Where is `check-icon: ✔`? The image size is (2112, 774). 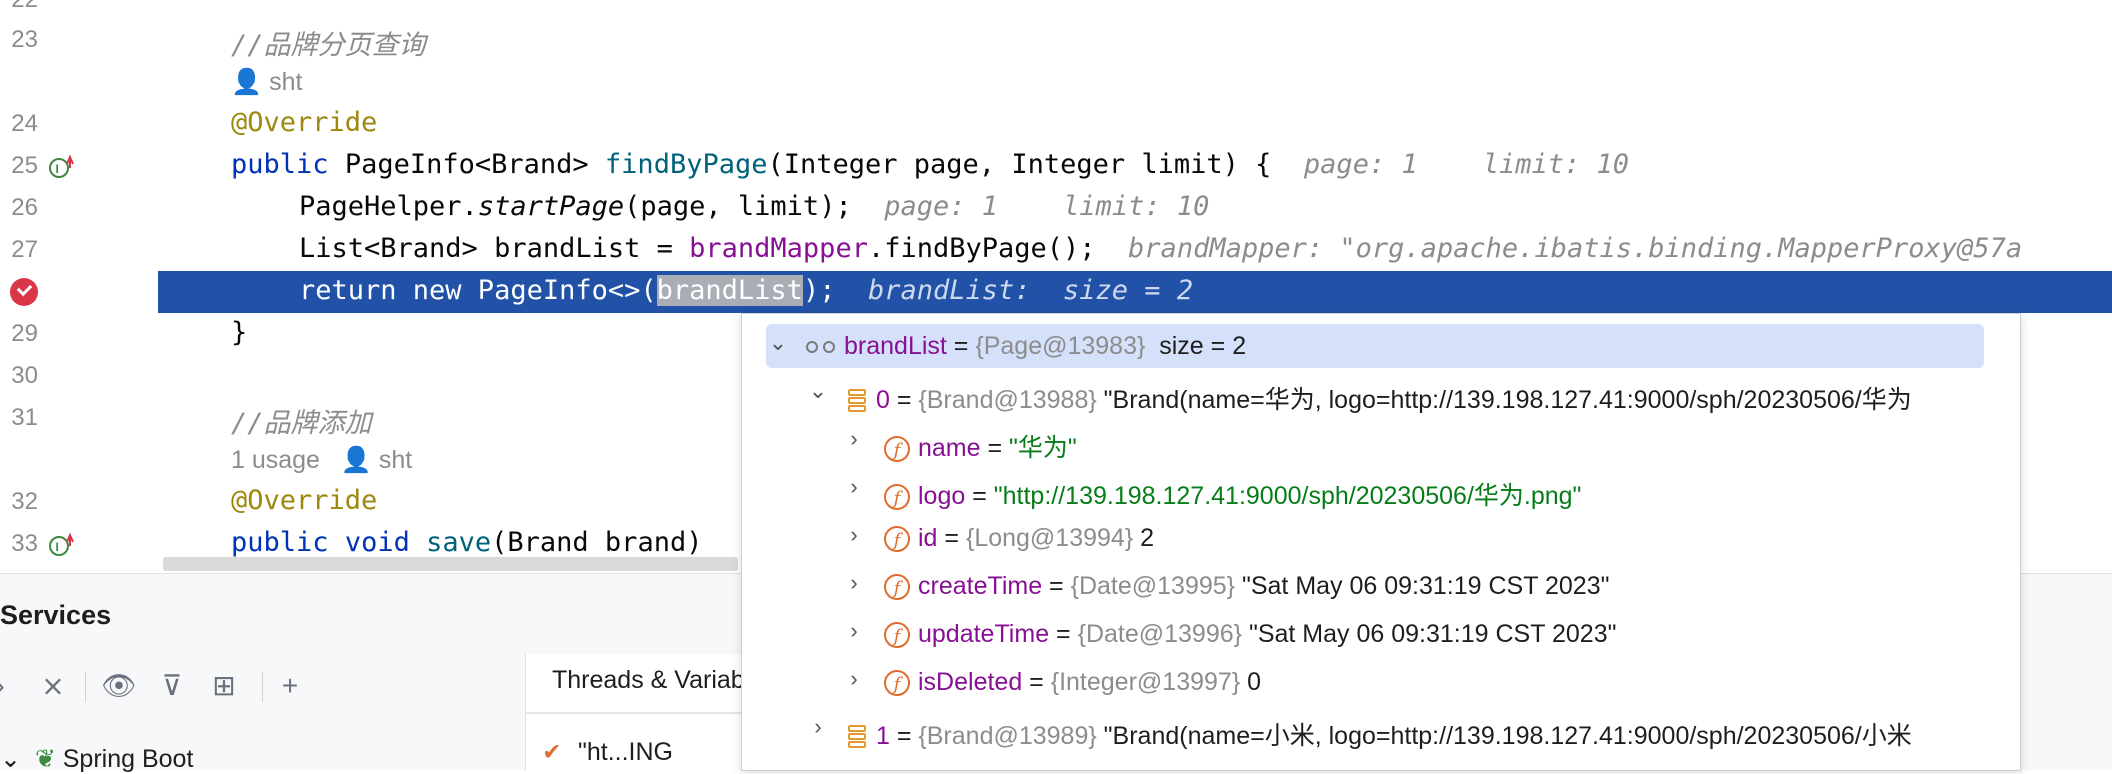 check-icon: ✔ is located at coordinates (552, 751).